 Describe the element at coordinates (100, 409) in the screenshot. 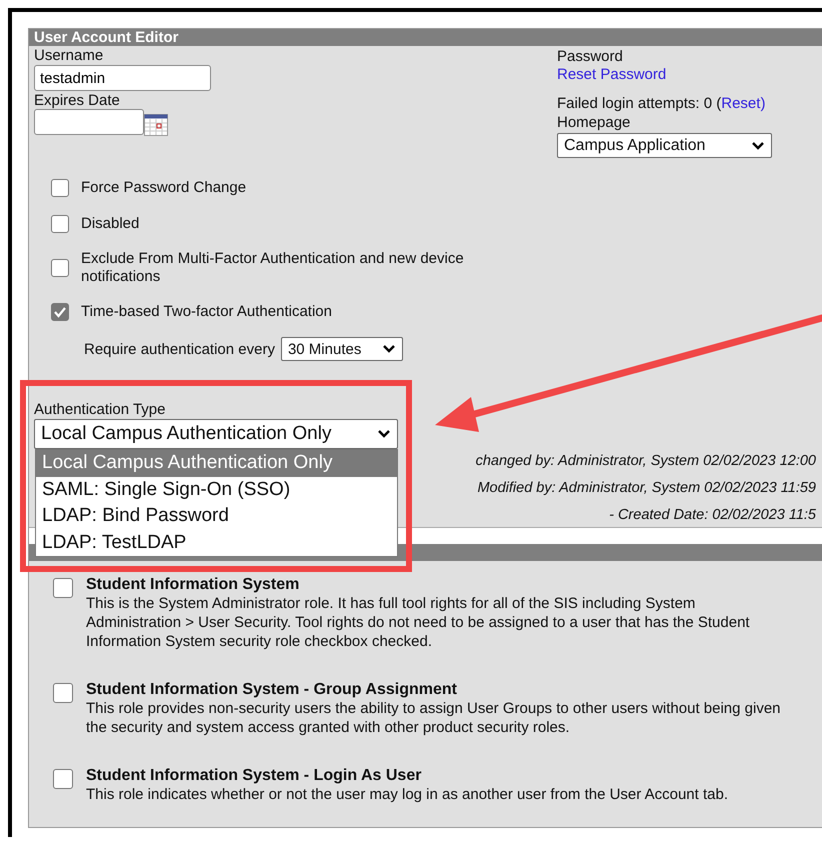

I see `field-label: Authentication Type` at that location.